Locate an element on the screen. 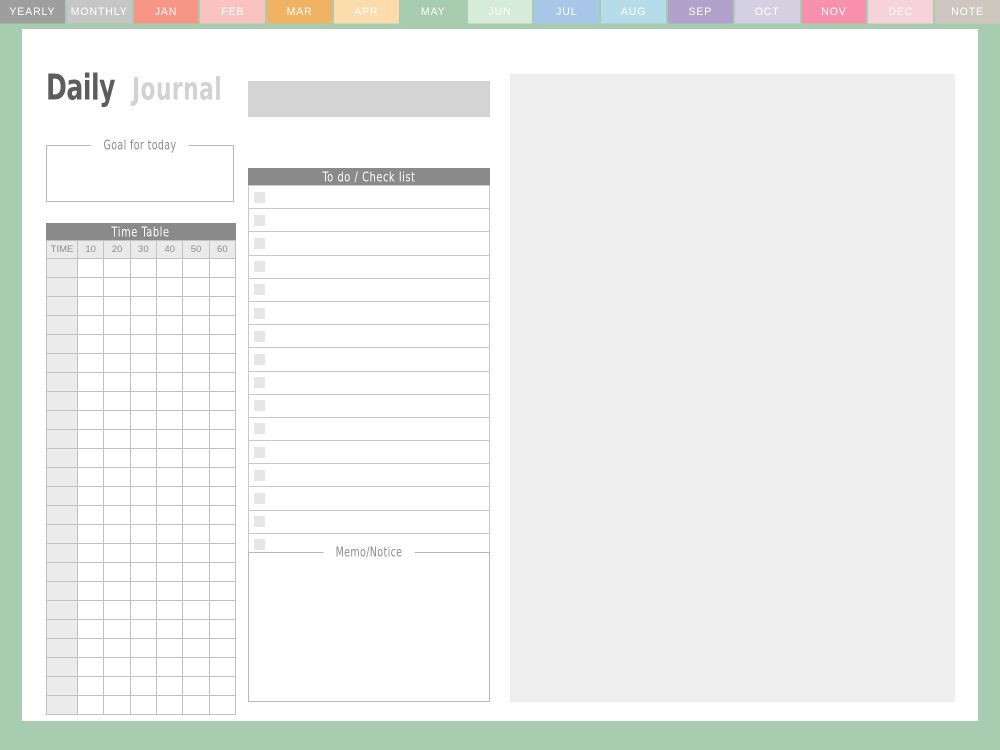 The image size is (1000, 750). time-table: TIME 10 20 30 40 50 60 is located at coordinates (141, 477).